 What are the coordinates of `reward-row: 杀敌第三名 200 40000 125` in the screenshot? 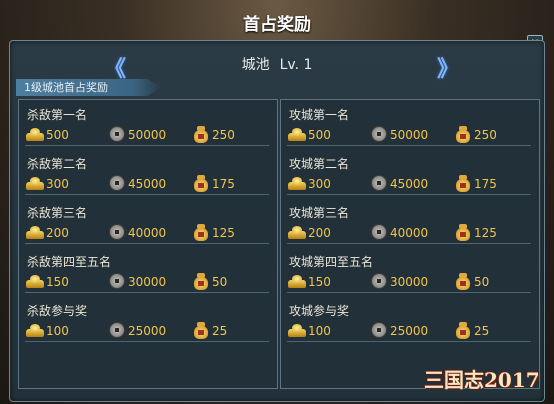 It's located at (148, 223).